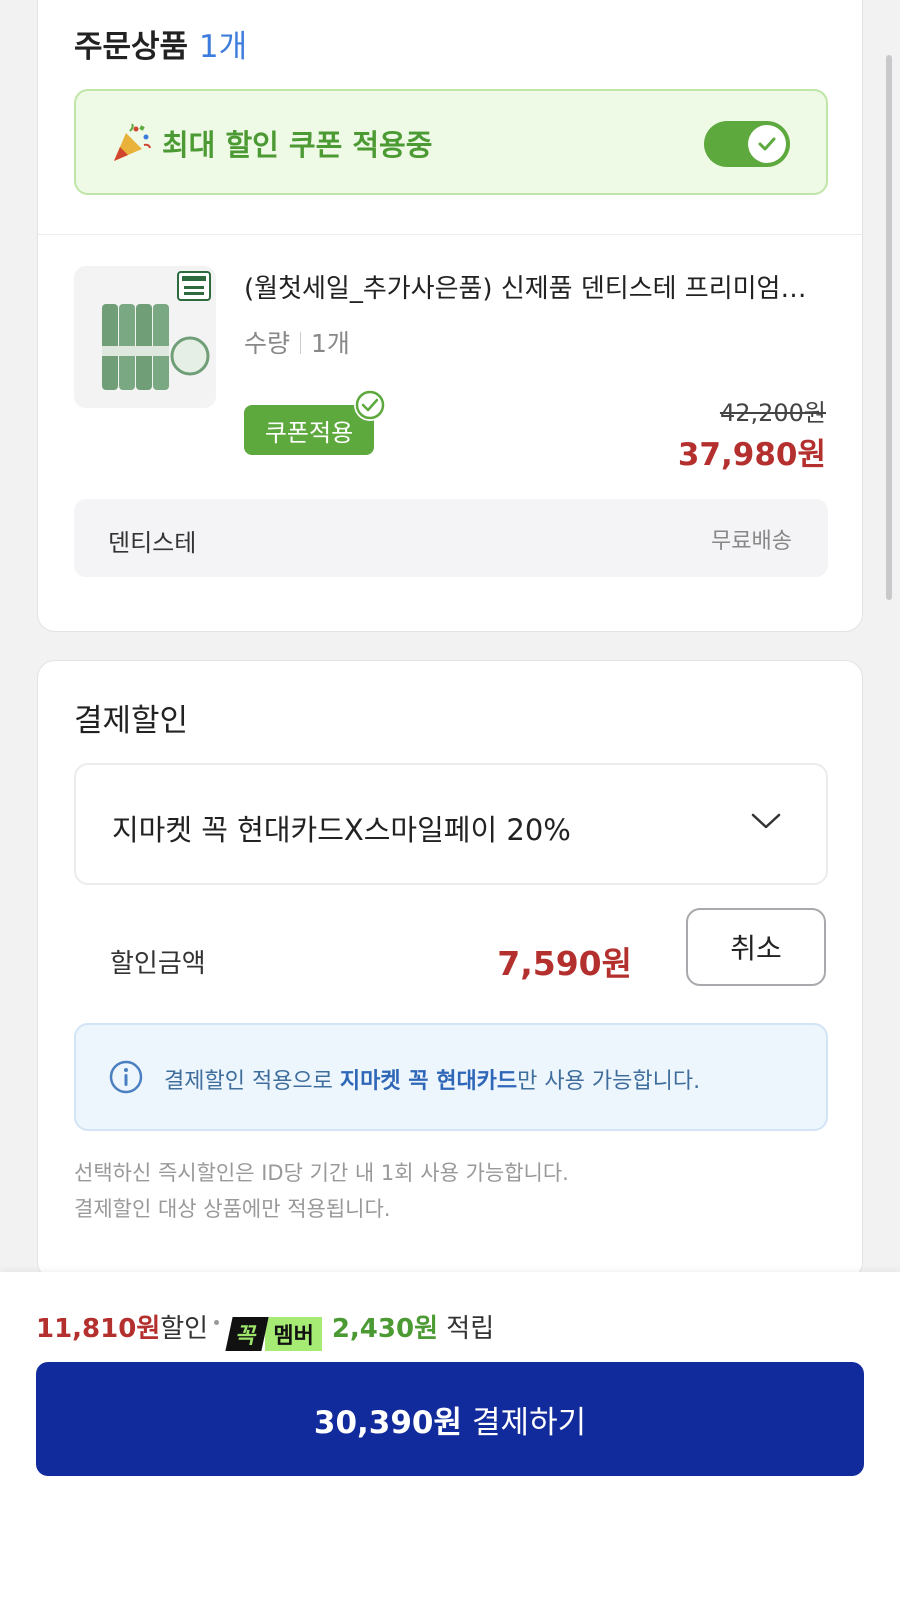  I want to click on product-image, so click(145, 337).